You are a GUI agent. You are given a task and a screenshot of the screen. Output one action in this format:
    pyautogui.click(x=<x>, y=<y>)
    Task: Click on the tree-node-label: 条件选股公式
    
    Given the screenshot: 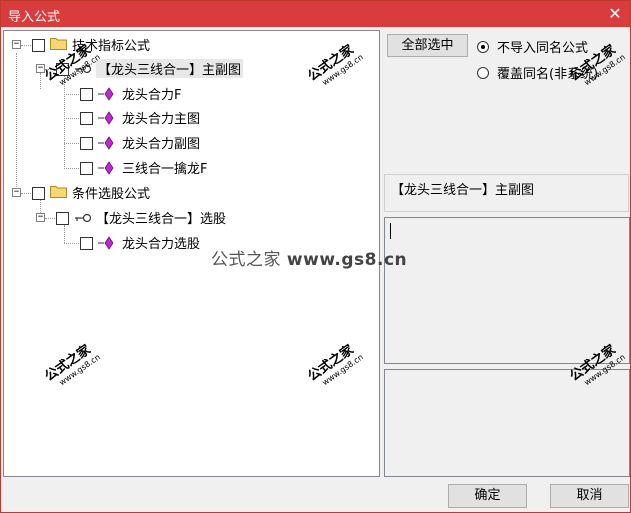 What is the action you would take?
    pyautogui.click(x=111, y=192)
    